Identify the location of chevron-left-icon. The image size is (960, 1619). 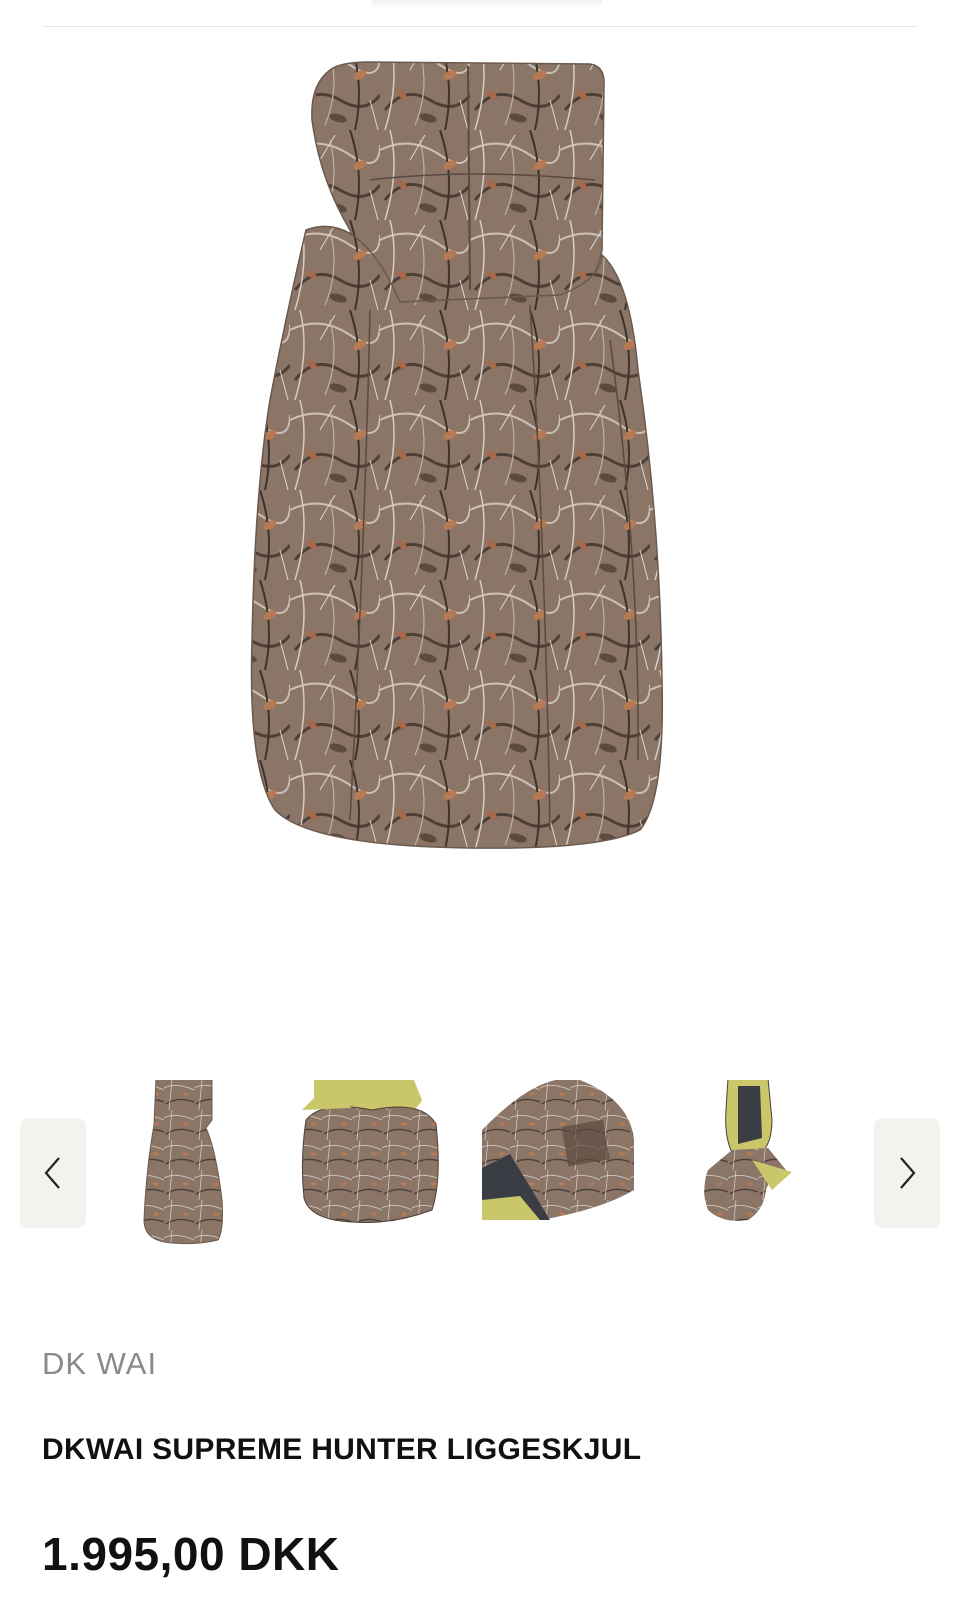
(52, 1173).